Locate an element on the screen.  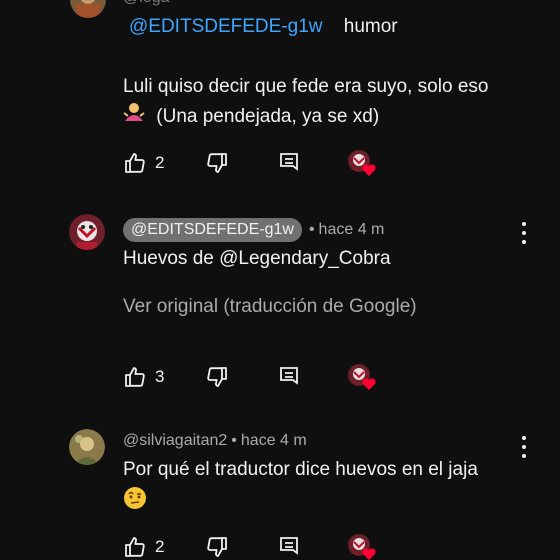
reply1-like-button: 2 is located at coordinates (143, 163).